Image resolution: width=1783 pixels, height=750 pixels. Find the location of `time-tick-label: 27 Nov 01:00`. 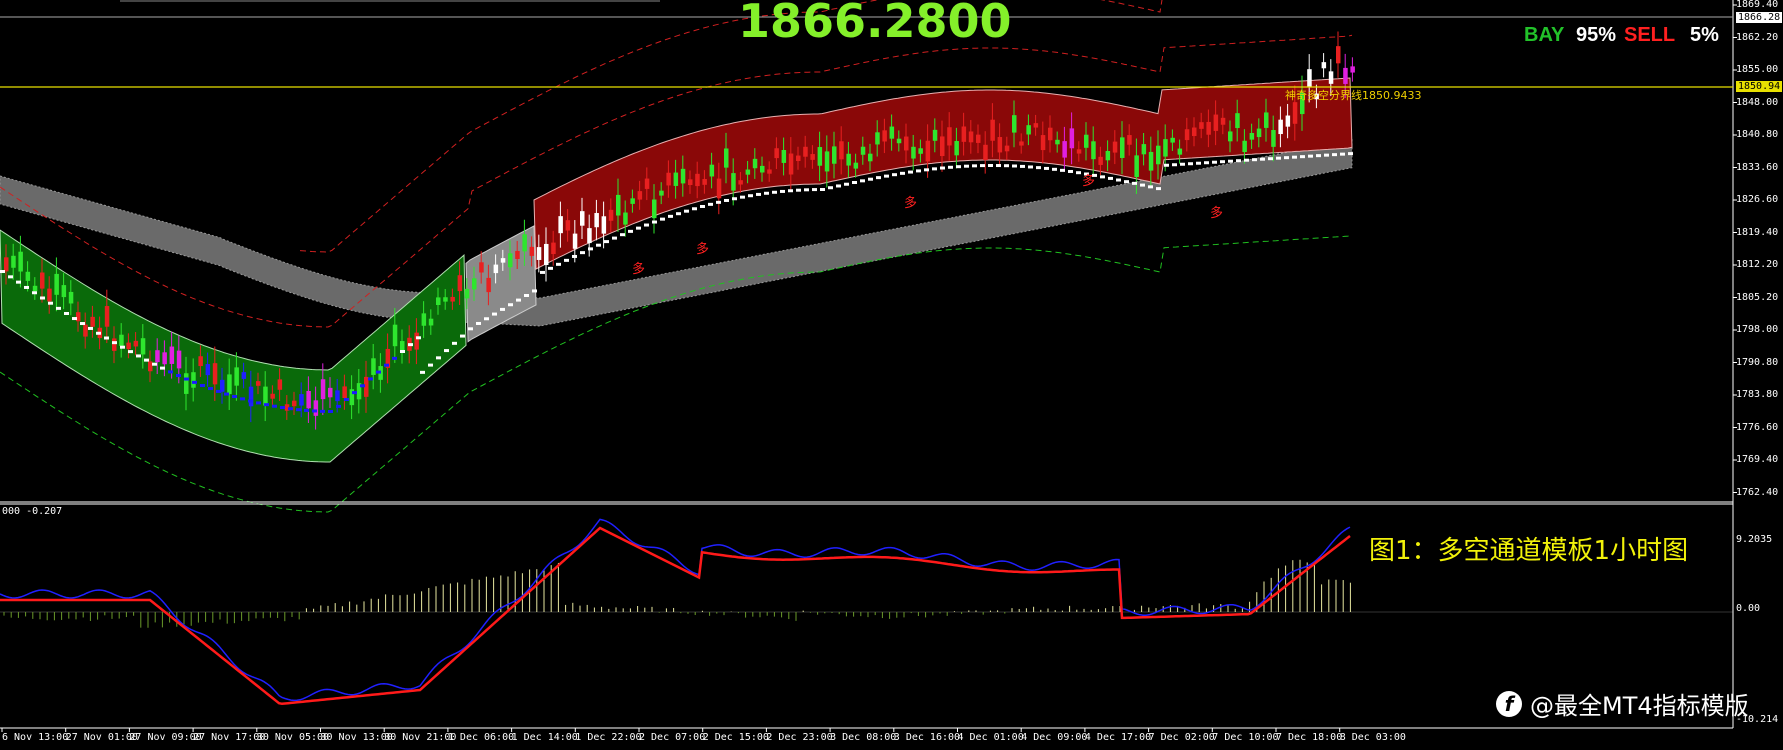

time-tick-label: 27 Nov 01:00 is located at coordinates (101, 737).